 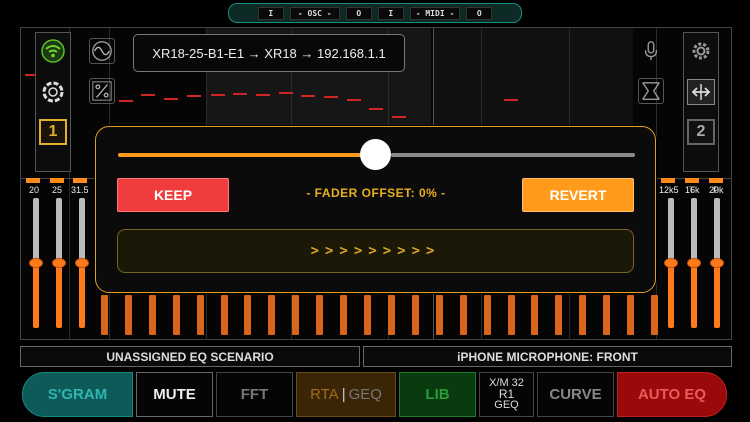 I want to click on expand-icon, so click(x=651, y=91).